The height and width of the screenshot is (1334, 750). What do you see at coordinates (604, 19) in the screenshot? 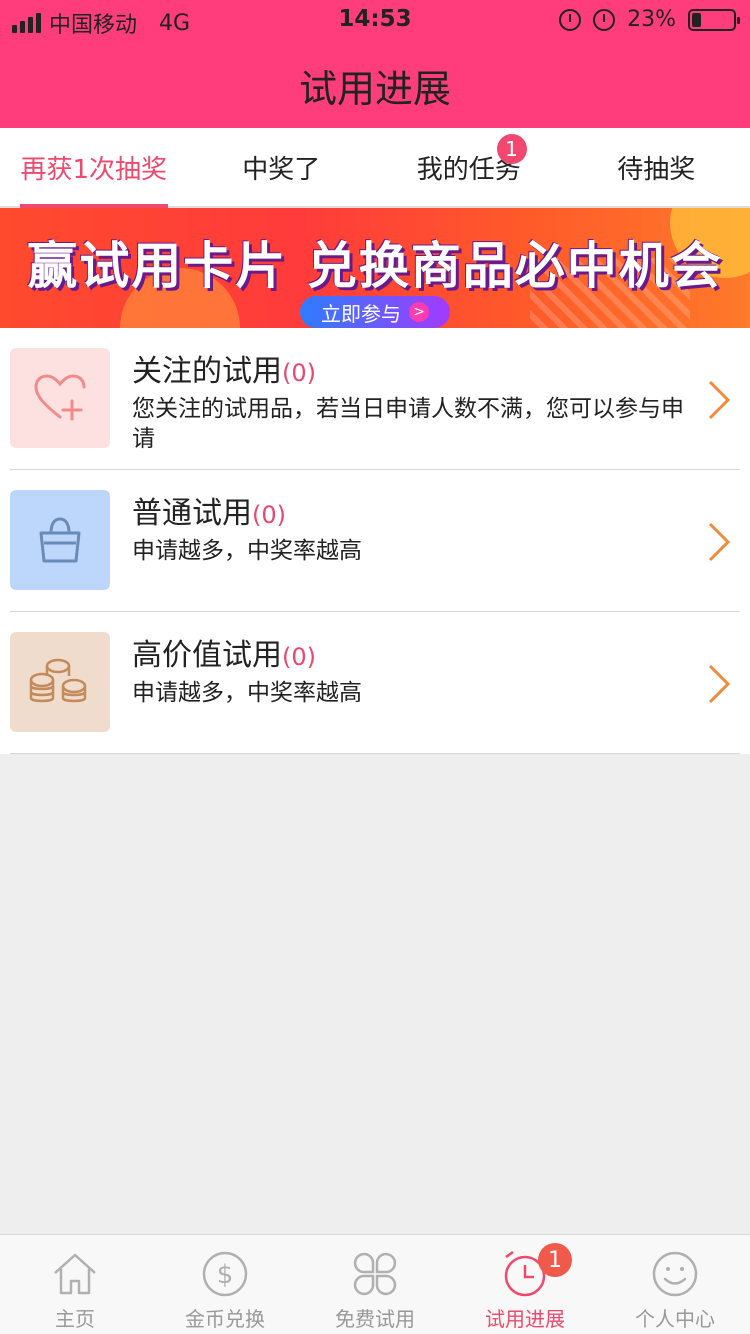
I see `alarm-icon` at bounding box center [604, 19].